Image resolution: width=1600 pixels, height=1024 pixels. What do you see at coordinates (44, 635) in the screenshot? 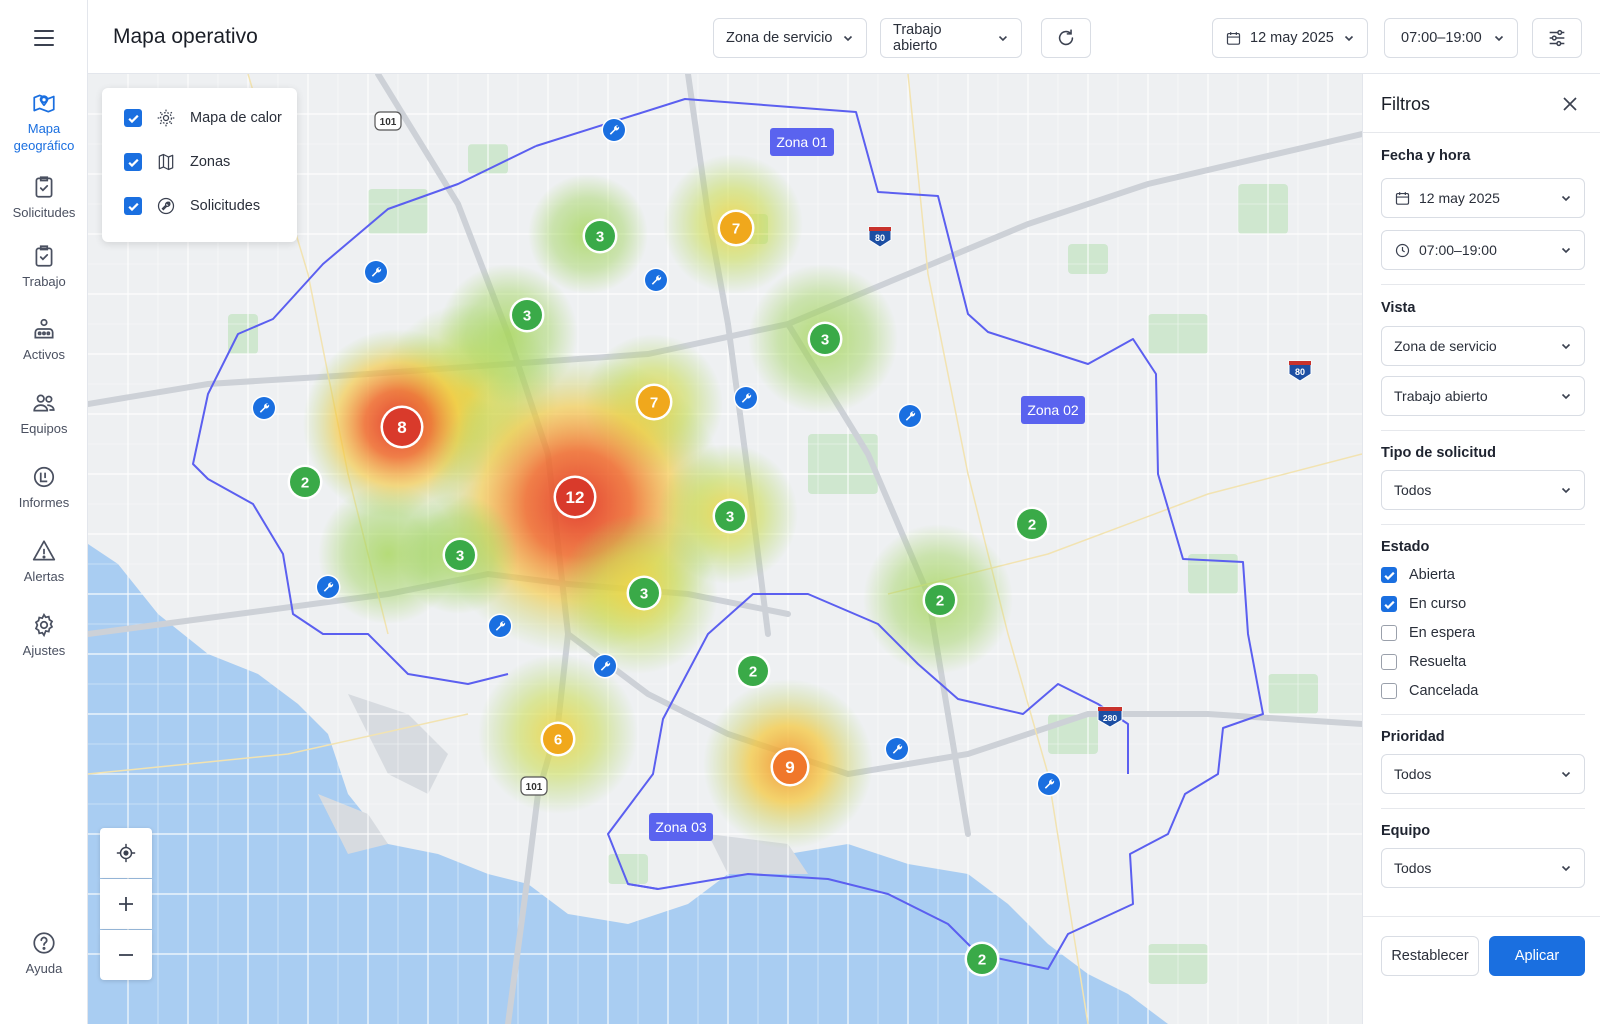
I see `nav-item-settings: Ajustes` at bounding box center [44, 635].